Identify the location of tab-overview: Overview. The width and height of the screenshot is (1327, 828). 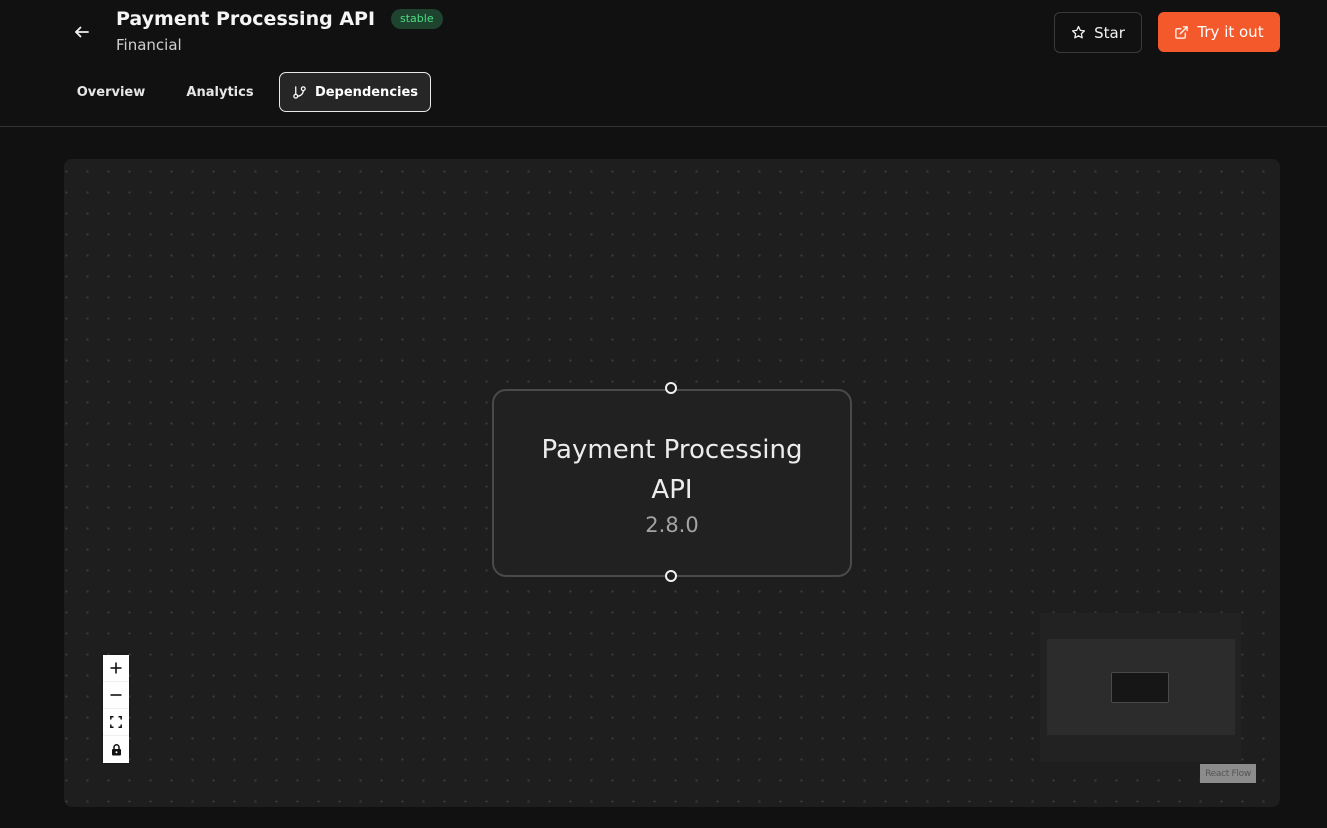
(111, 92).